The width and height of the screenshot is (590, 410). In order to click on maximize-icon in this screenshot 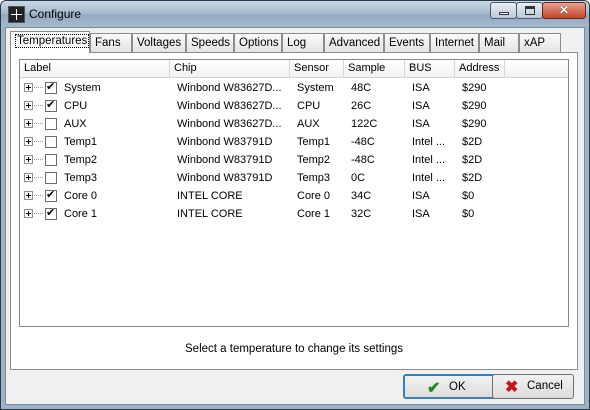, I will do `click(530, 10)`.